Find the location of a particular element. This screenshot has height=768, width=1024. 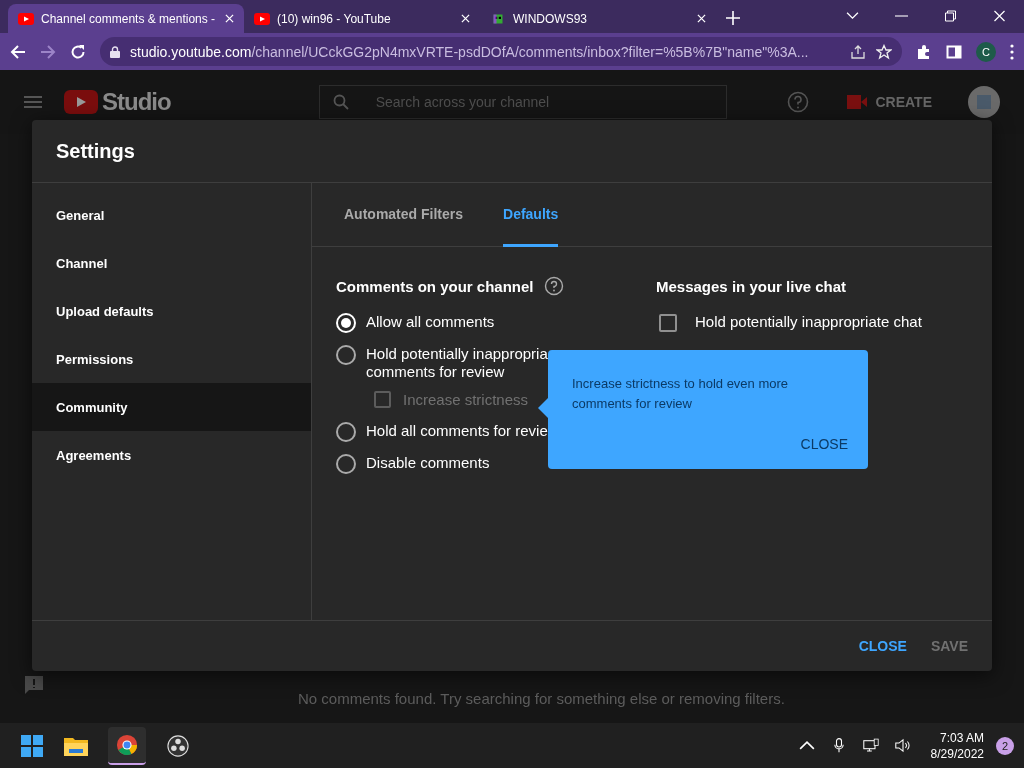

puzzle-icon is located at coordinates (924, 51).